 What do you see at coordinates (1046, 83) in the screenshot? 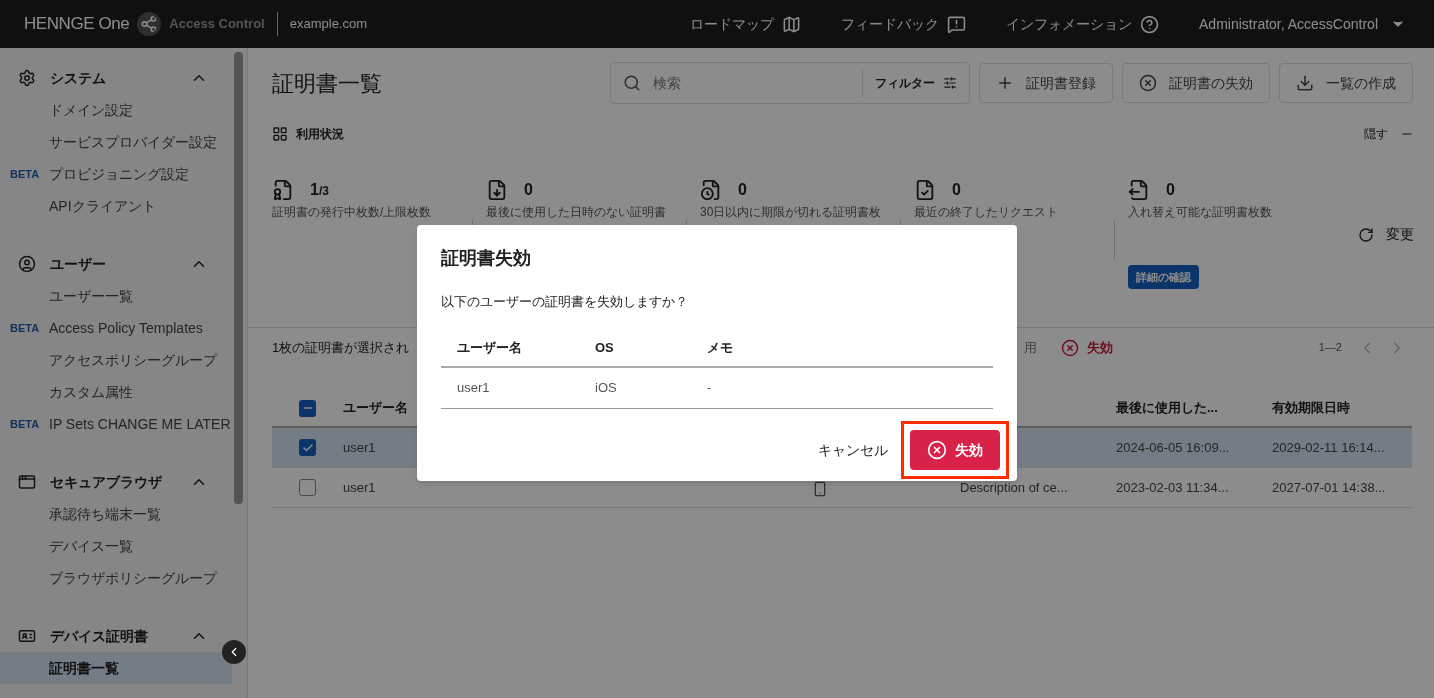
I see `toolbar-button: 証明書登録` at bounding box center [1046, 83].